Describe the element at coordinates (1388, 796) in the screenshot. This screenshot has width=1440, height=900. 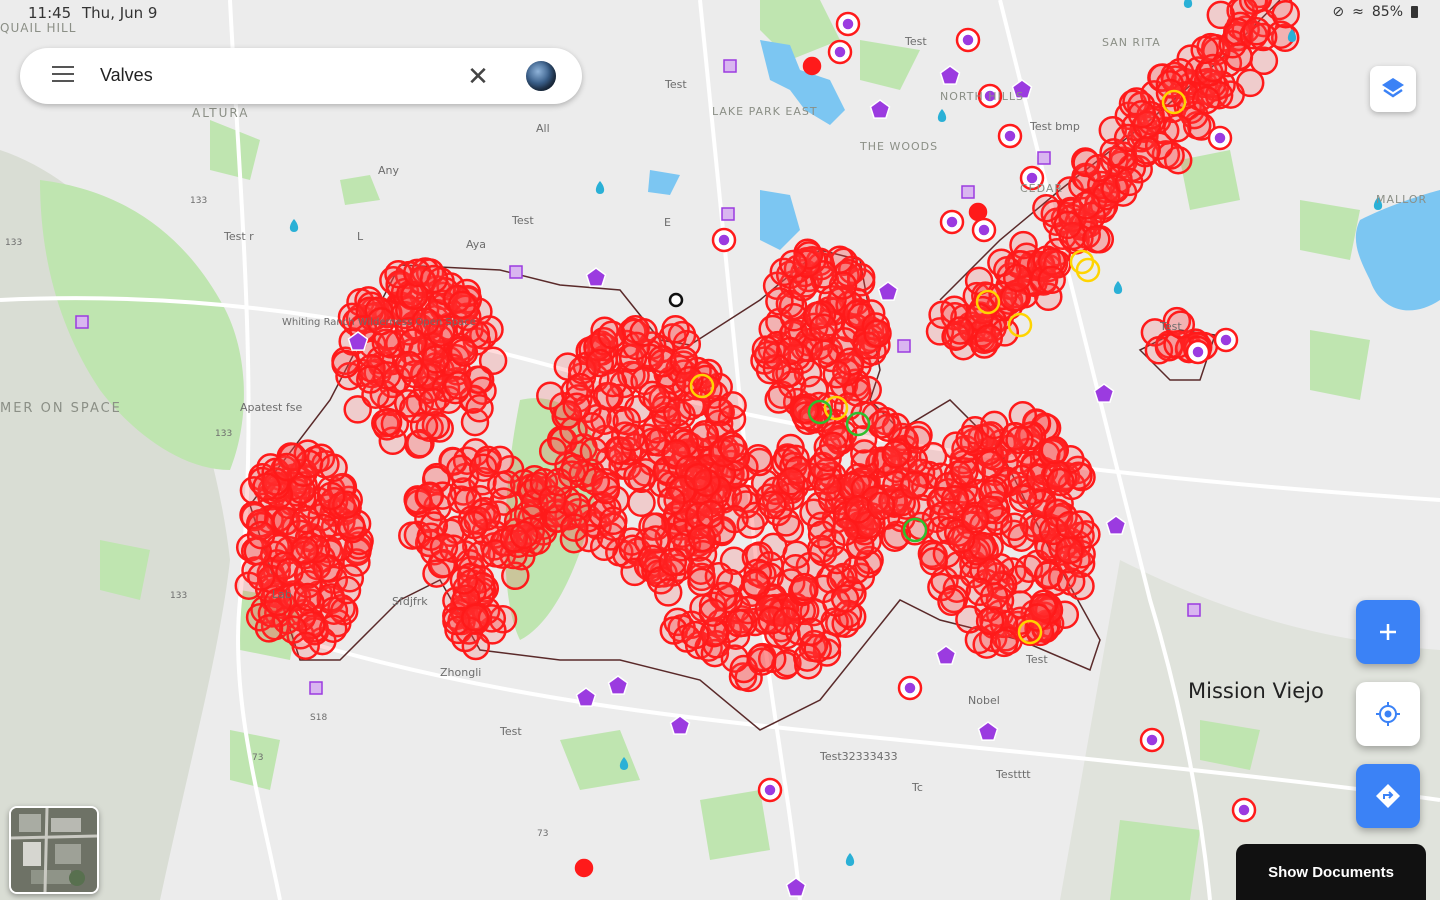
I see `directions-button` at that location.